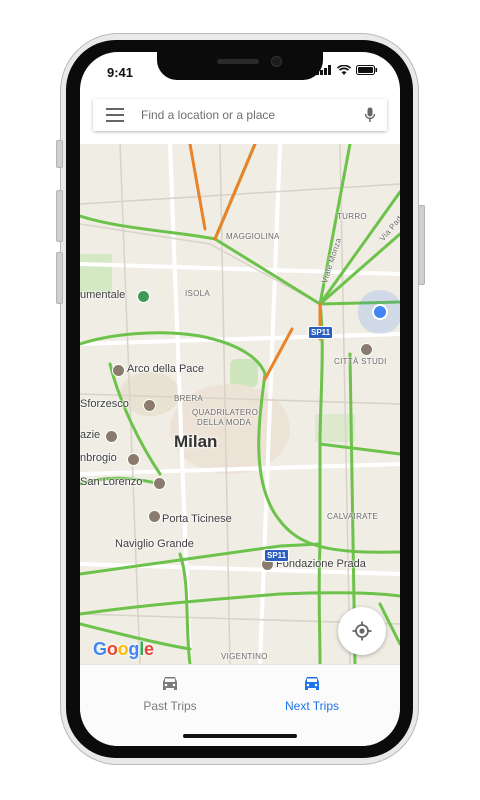 The width and height of the screenshot is (480, 800). I want to click on map-place-label: nbrogio, so click(98, 458).